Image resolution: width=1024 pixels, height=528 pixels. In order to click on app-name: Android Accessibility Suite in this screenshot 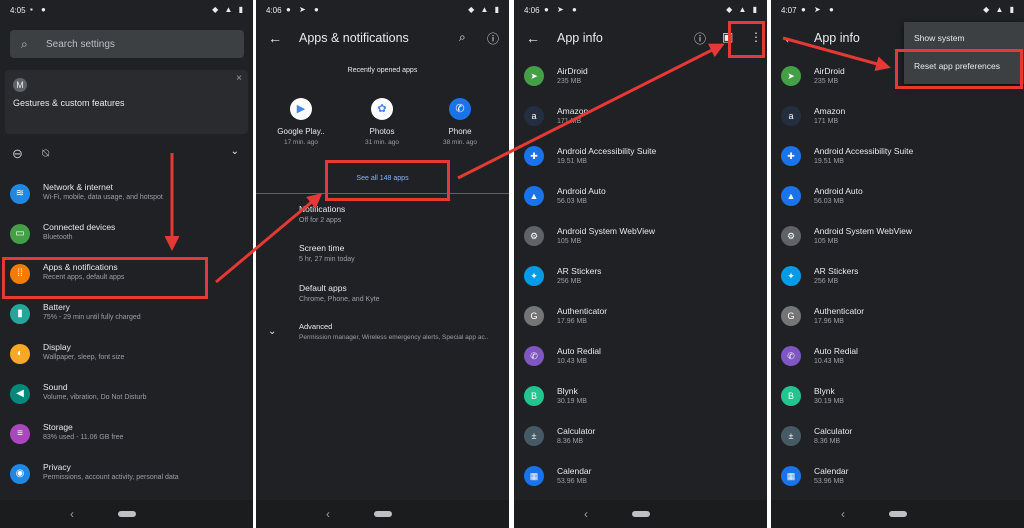, I will do `click(607, 151)`.